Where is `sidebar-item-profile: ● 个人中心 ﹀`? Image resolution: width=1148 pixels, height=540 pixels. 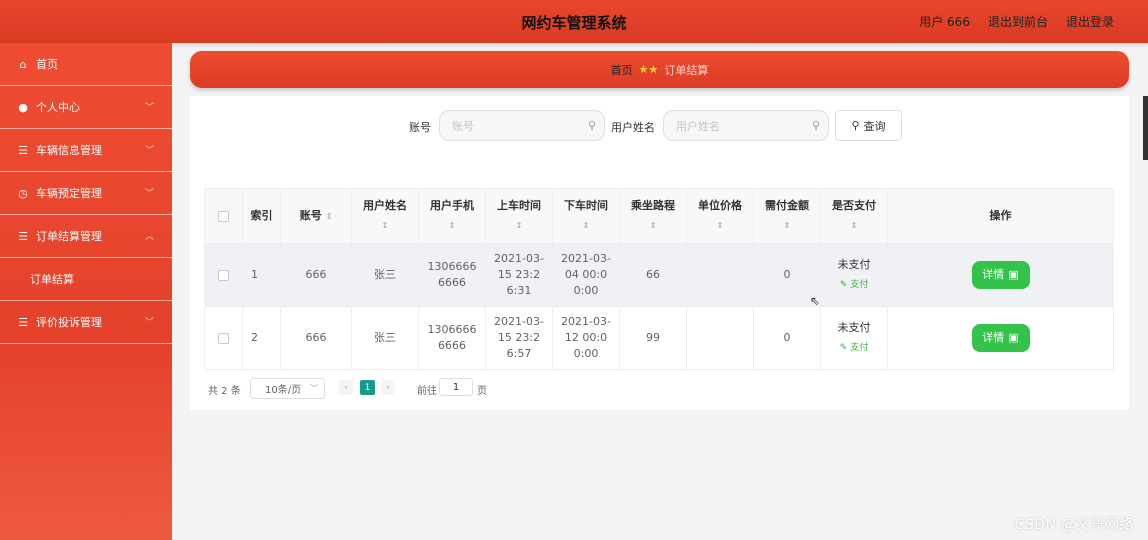
sidebar-item-profile: ● 个人中心 ﹀ is located at coordinates (86, 107).